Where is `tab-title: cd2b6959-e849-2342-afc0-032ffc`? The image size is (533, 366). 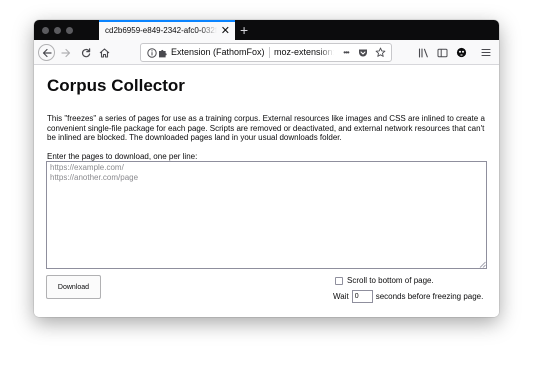 tab-title: cd2b6959-e849-2342-afc0-032ffc is located at coordinates (161, 30).